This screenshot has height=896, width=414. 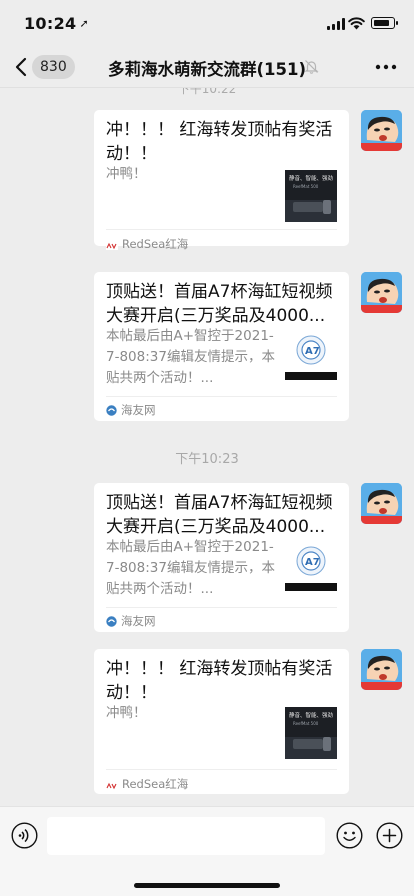 I want to click on status-time: 10:24 ➚, so click(x=56, y=23).